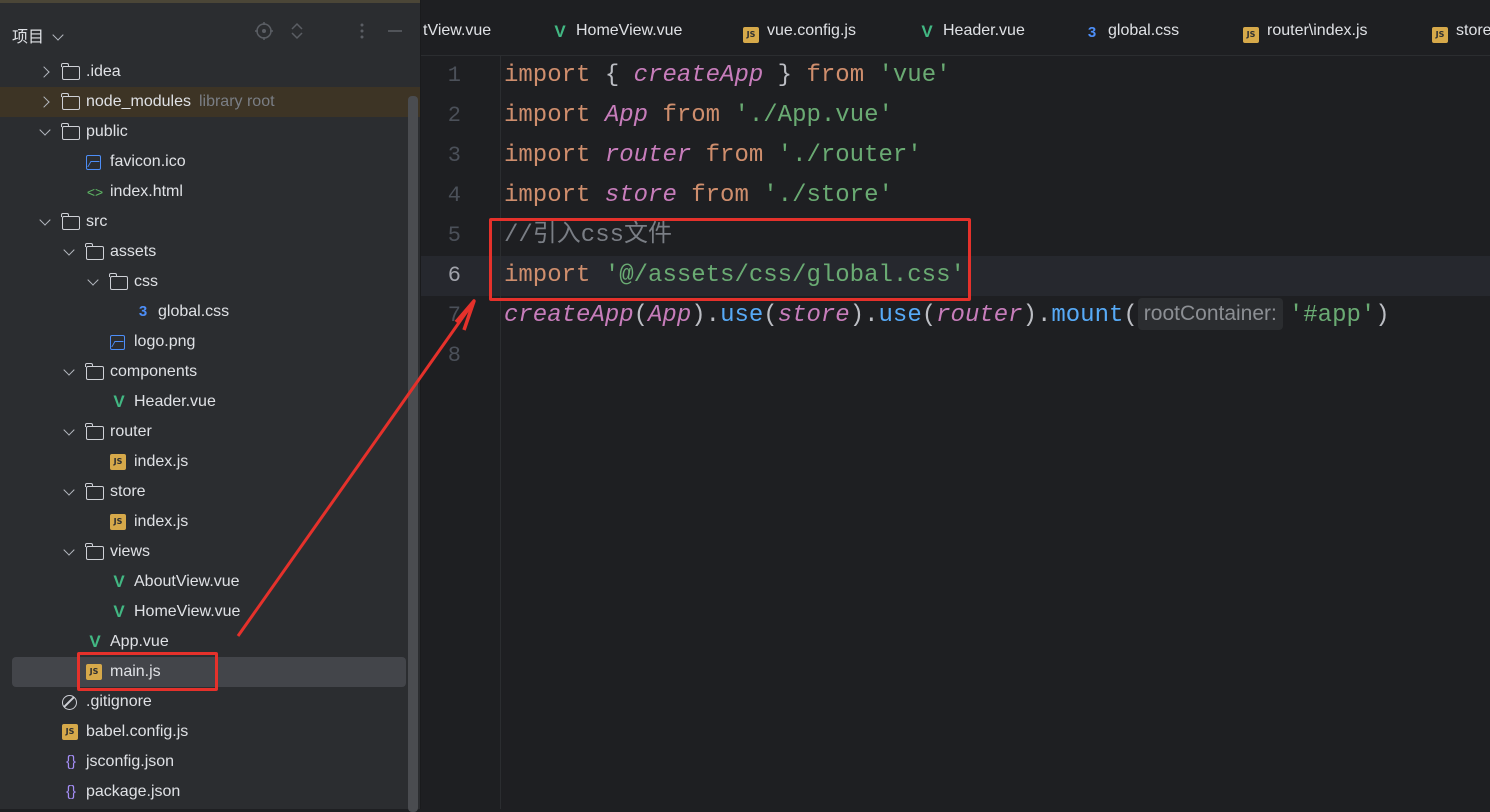  What do you see at coordinates (210, 762) in the screenshot?
I see `tree-file-row: {} jsconfig.json` at bounding box center [210, 762].